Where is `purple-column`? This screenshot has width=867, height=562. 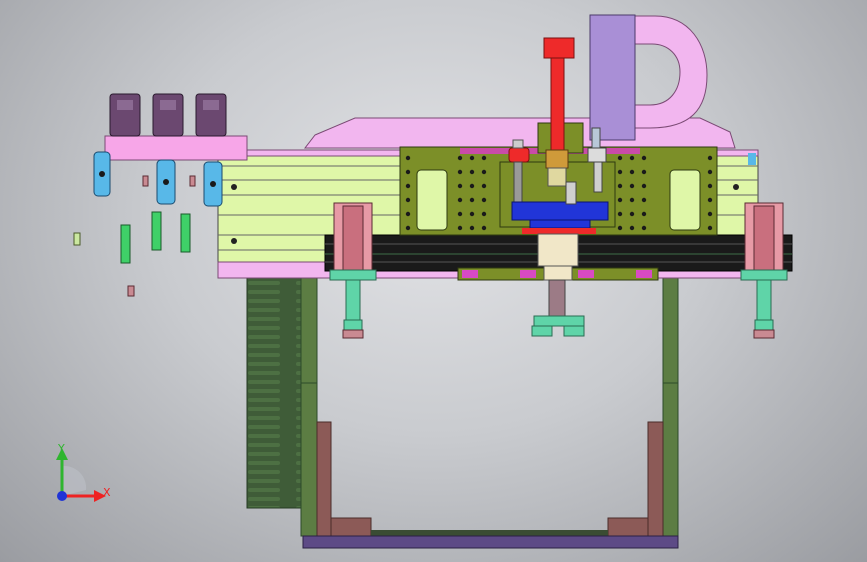 purple-column is located at coordinates (612, 77).